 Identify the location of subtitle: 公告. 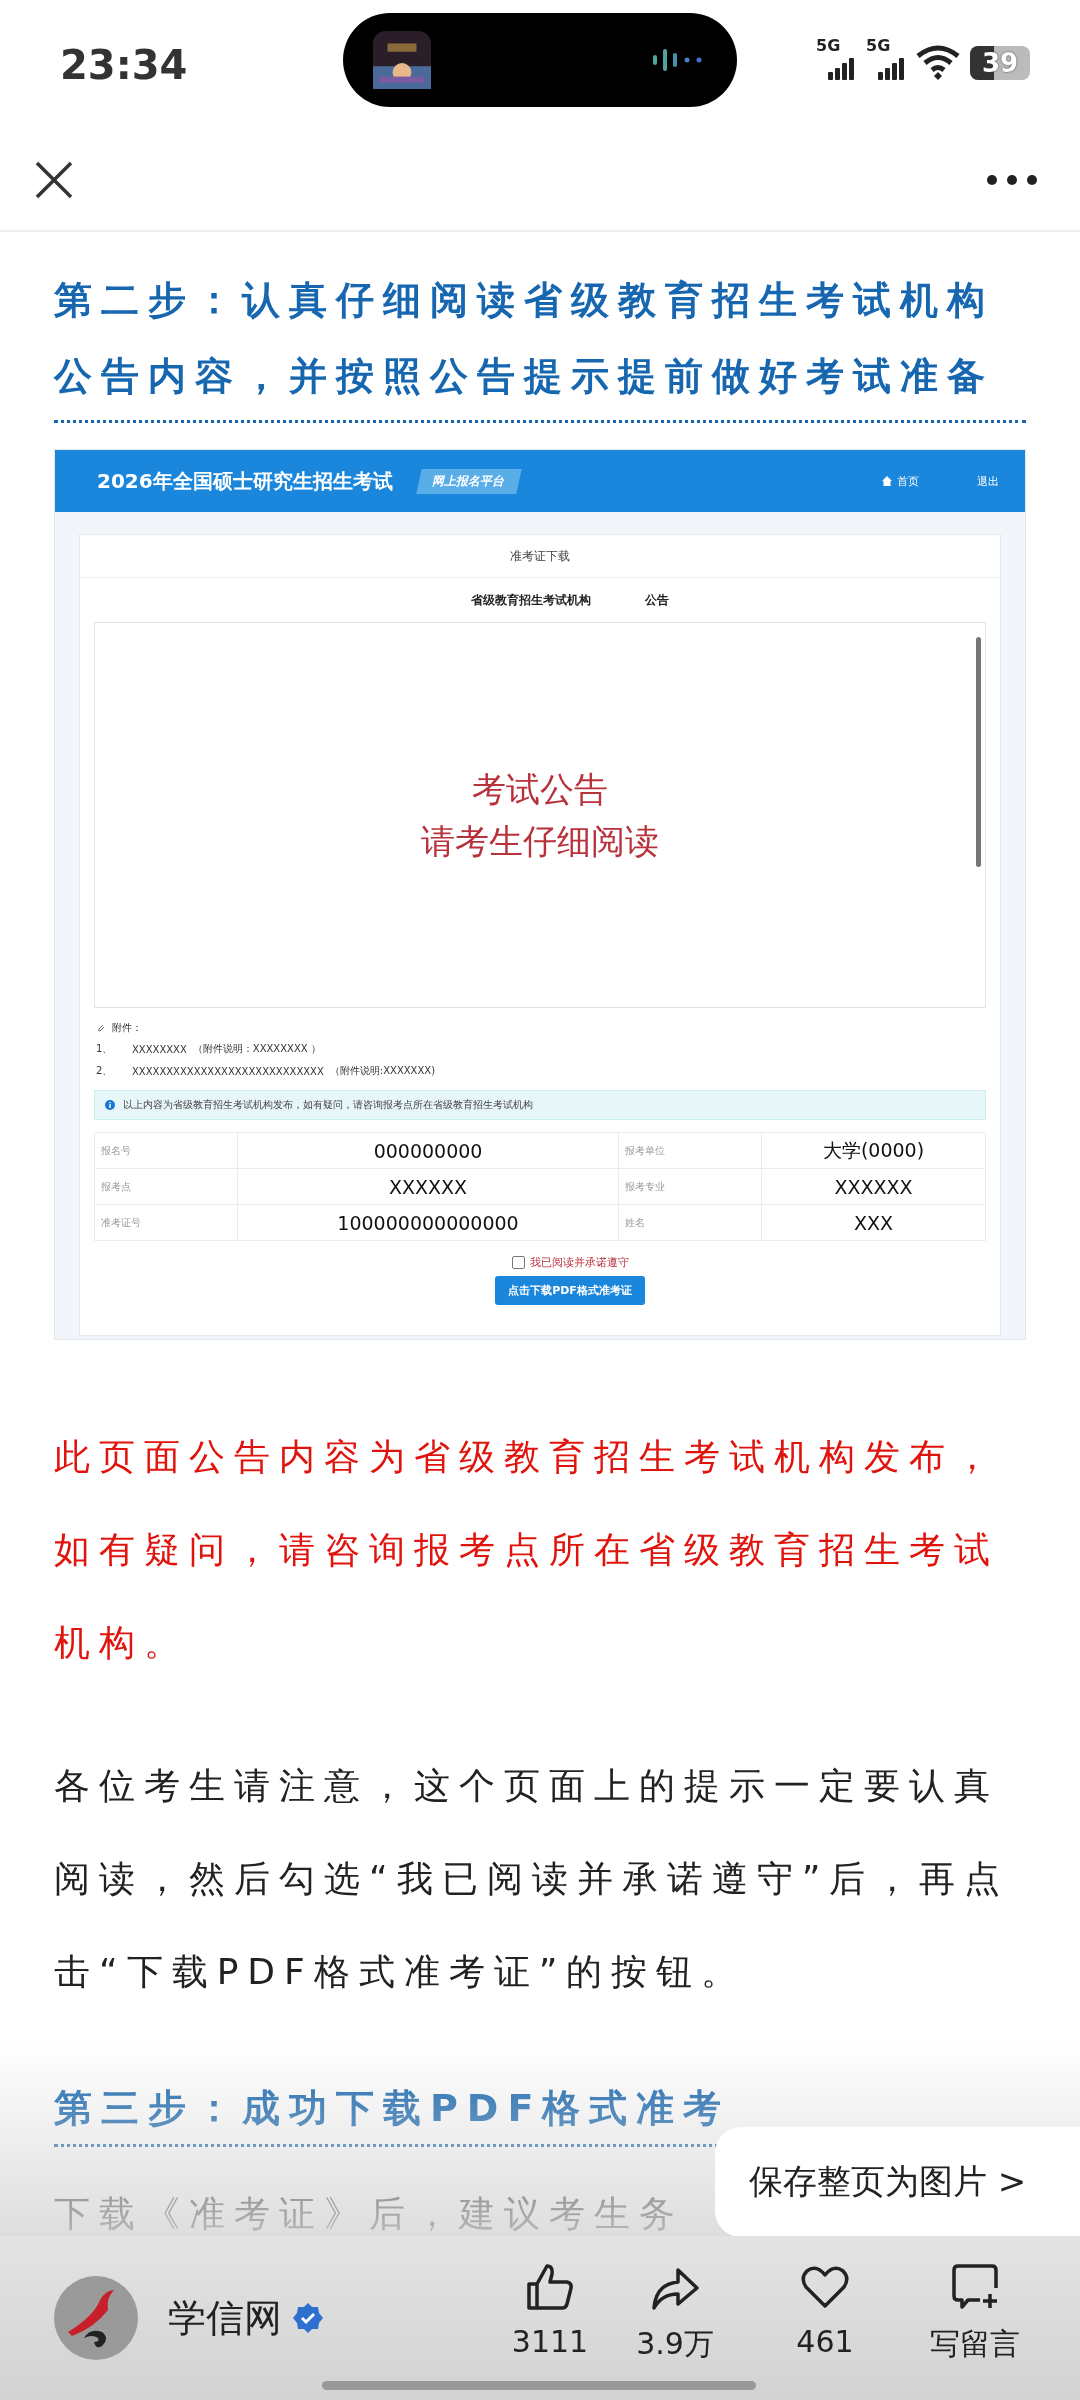
(657, 600).